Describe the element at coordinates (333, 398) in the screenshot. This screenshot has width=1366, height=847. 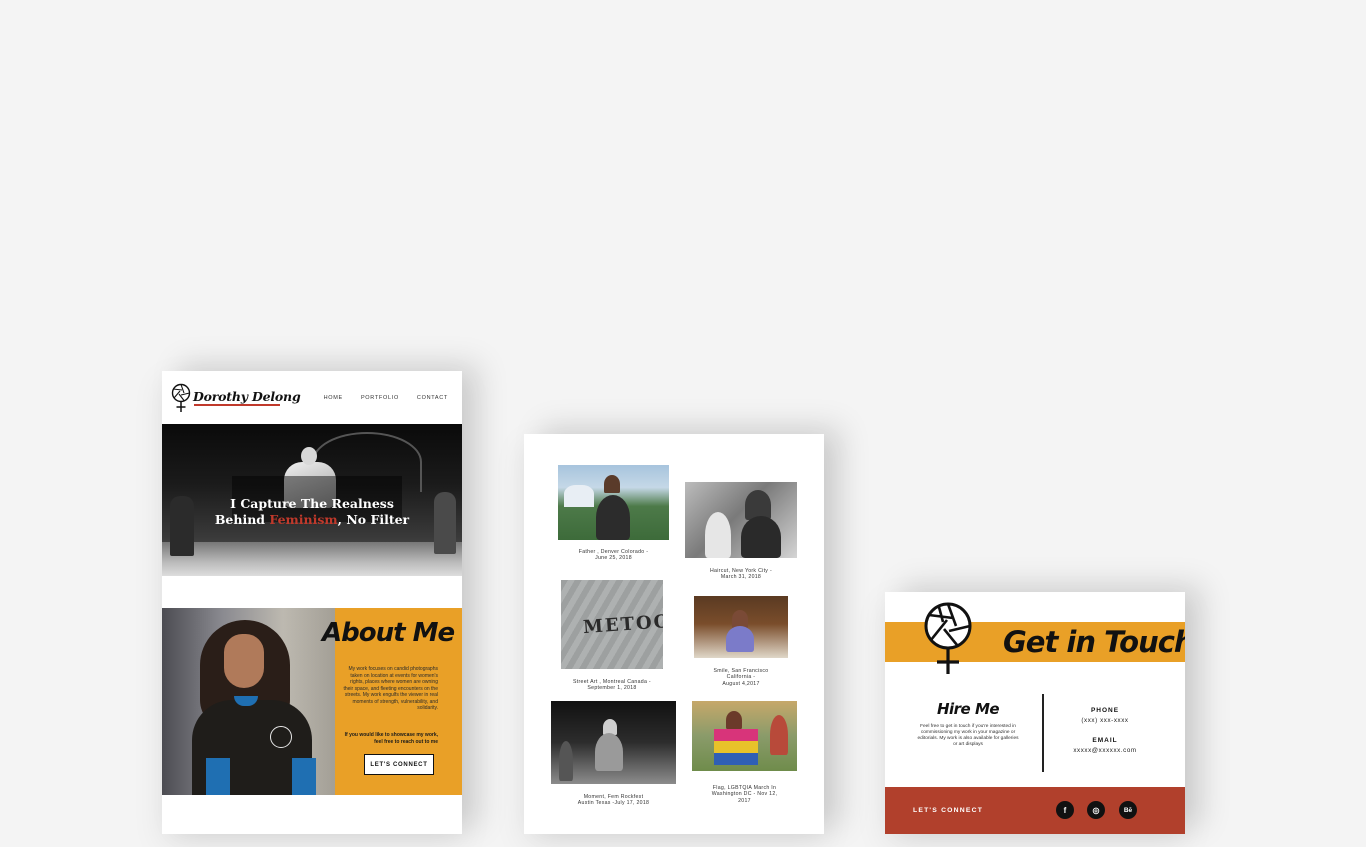
I see `nav-home: HOME` at that location.